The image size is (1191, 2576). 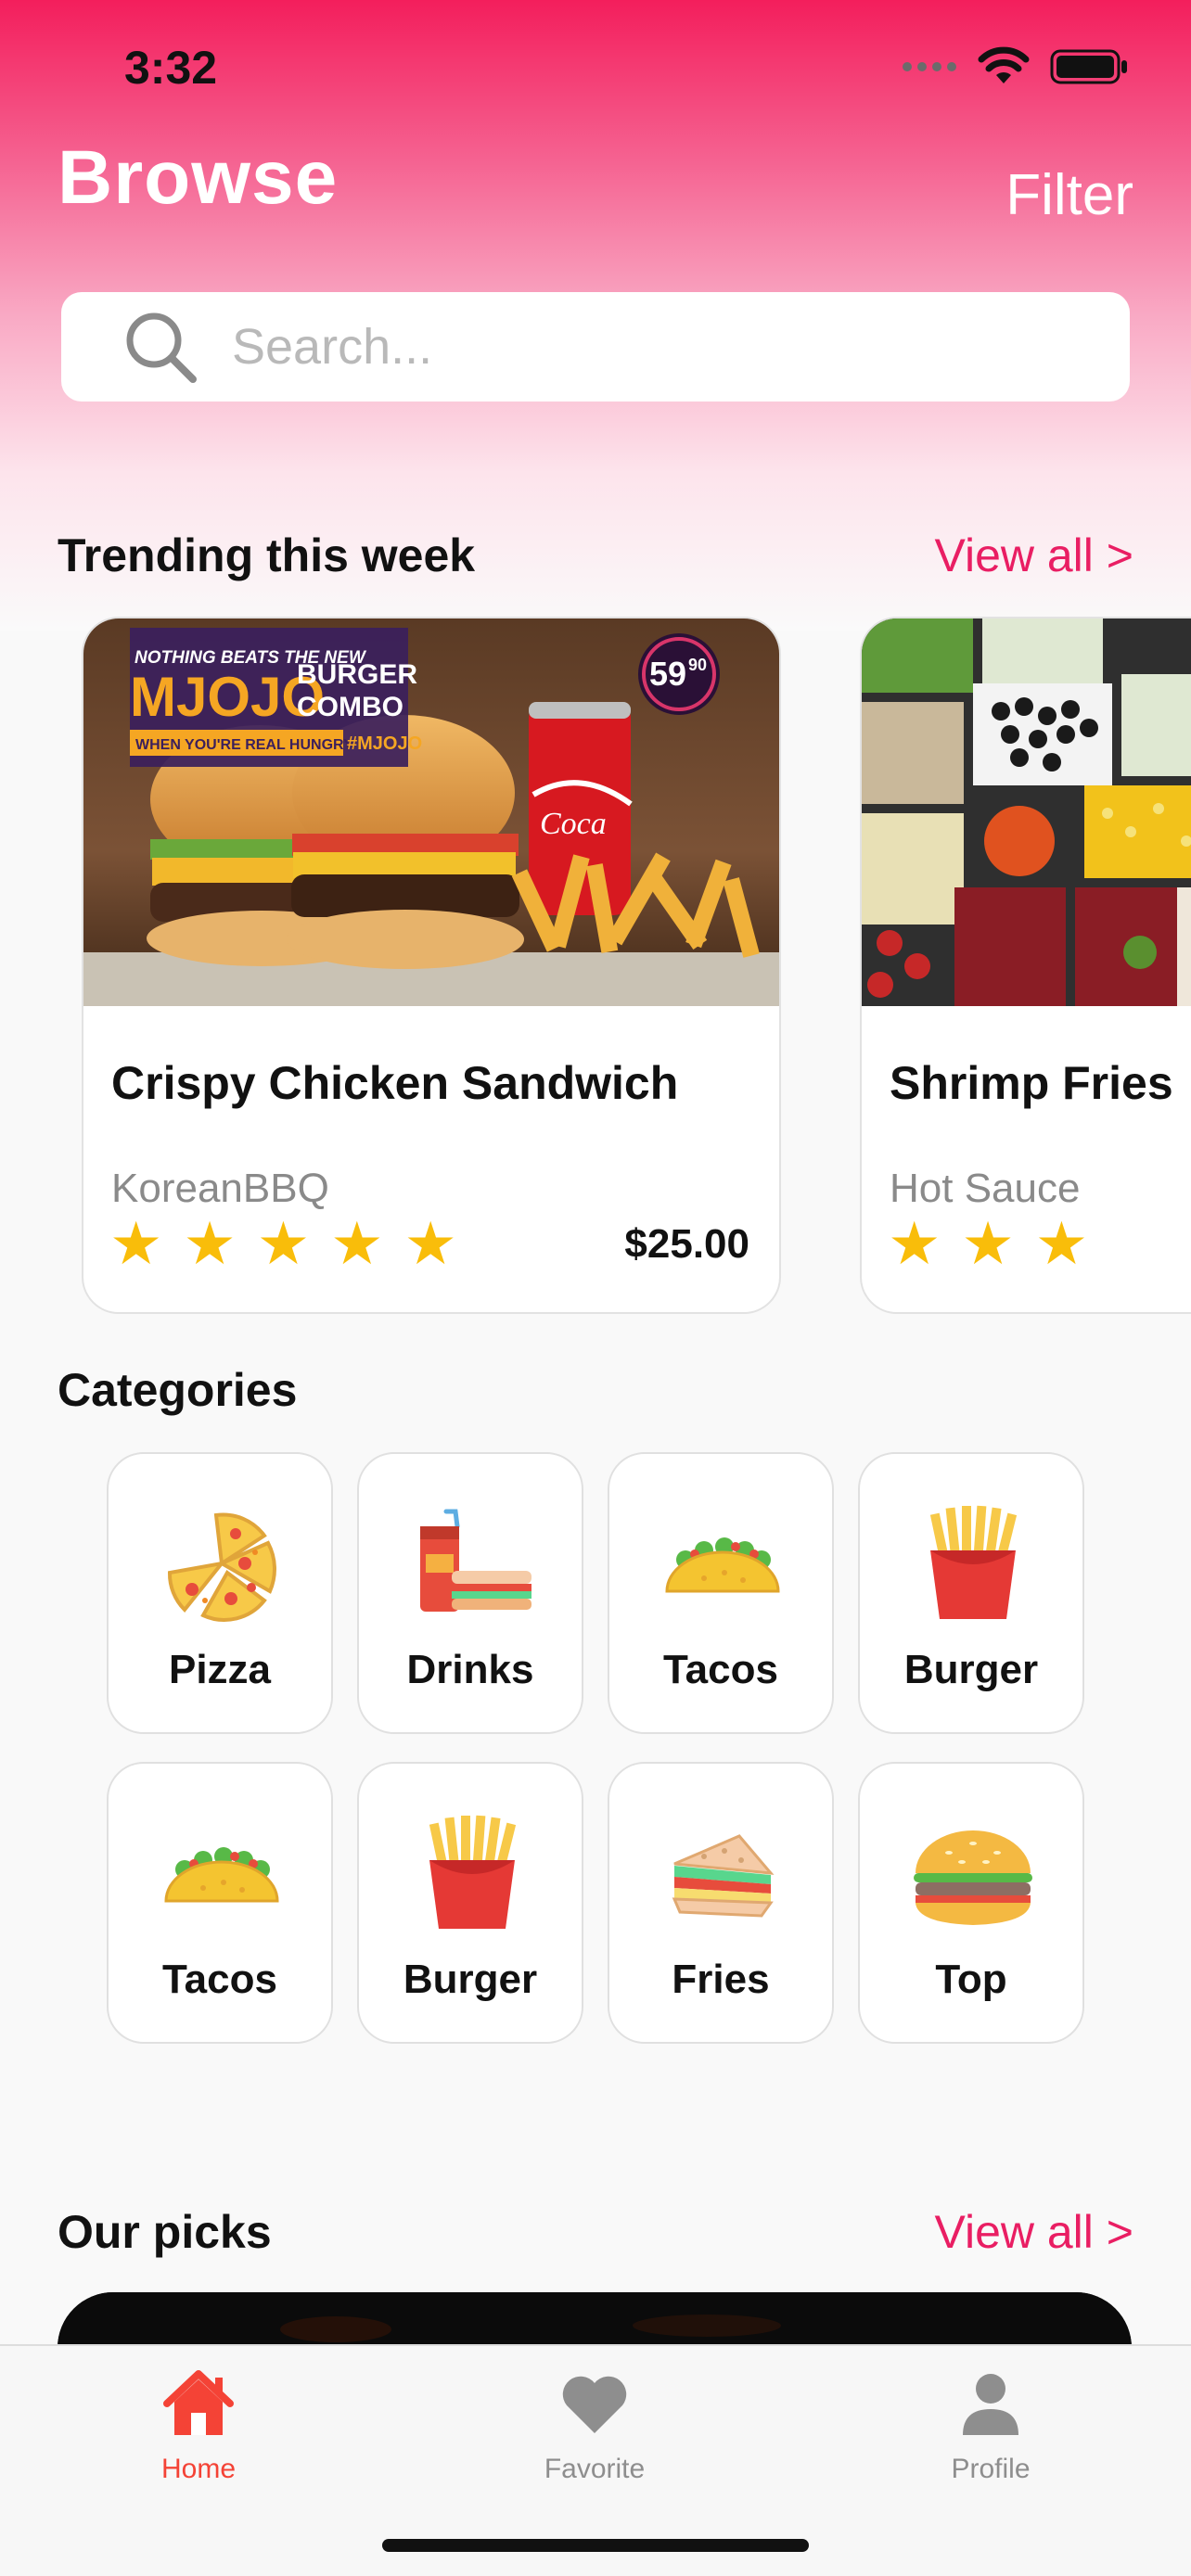 I want to click on battery-icon, so click(x=1088, y=66).